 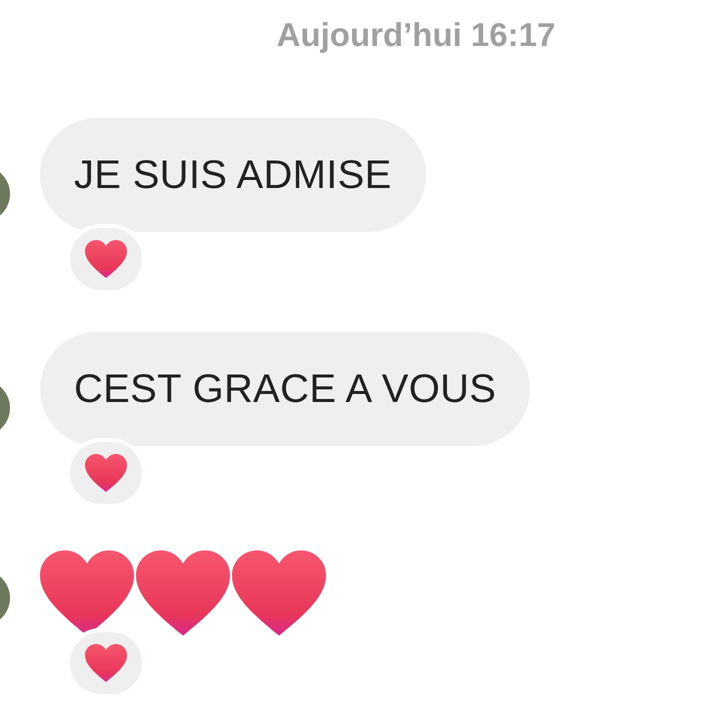 What do you see at coordinates (285, 389) in the screenshot?
I see `message-bubble: CEST GRACE A VOUS` at bounding box center [285, 389].